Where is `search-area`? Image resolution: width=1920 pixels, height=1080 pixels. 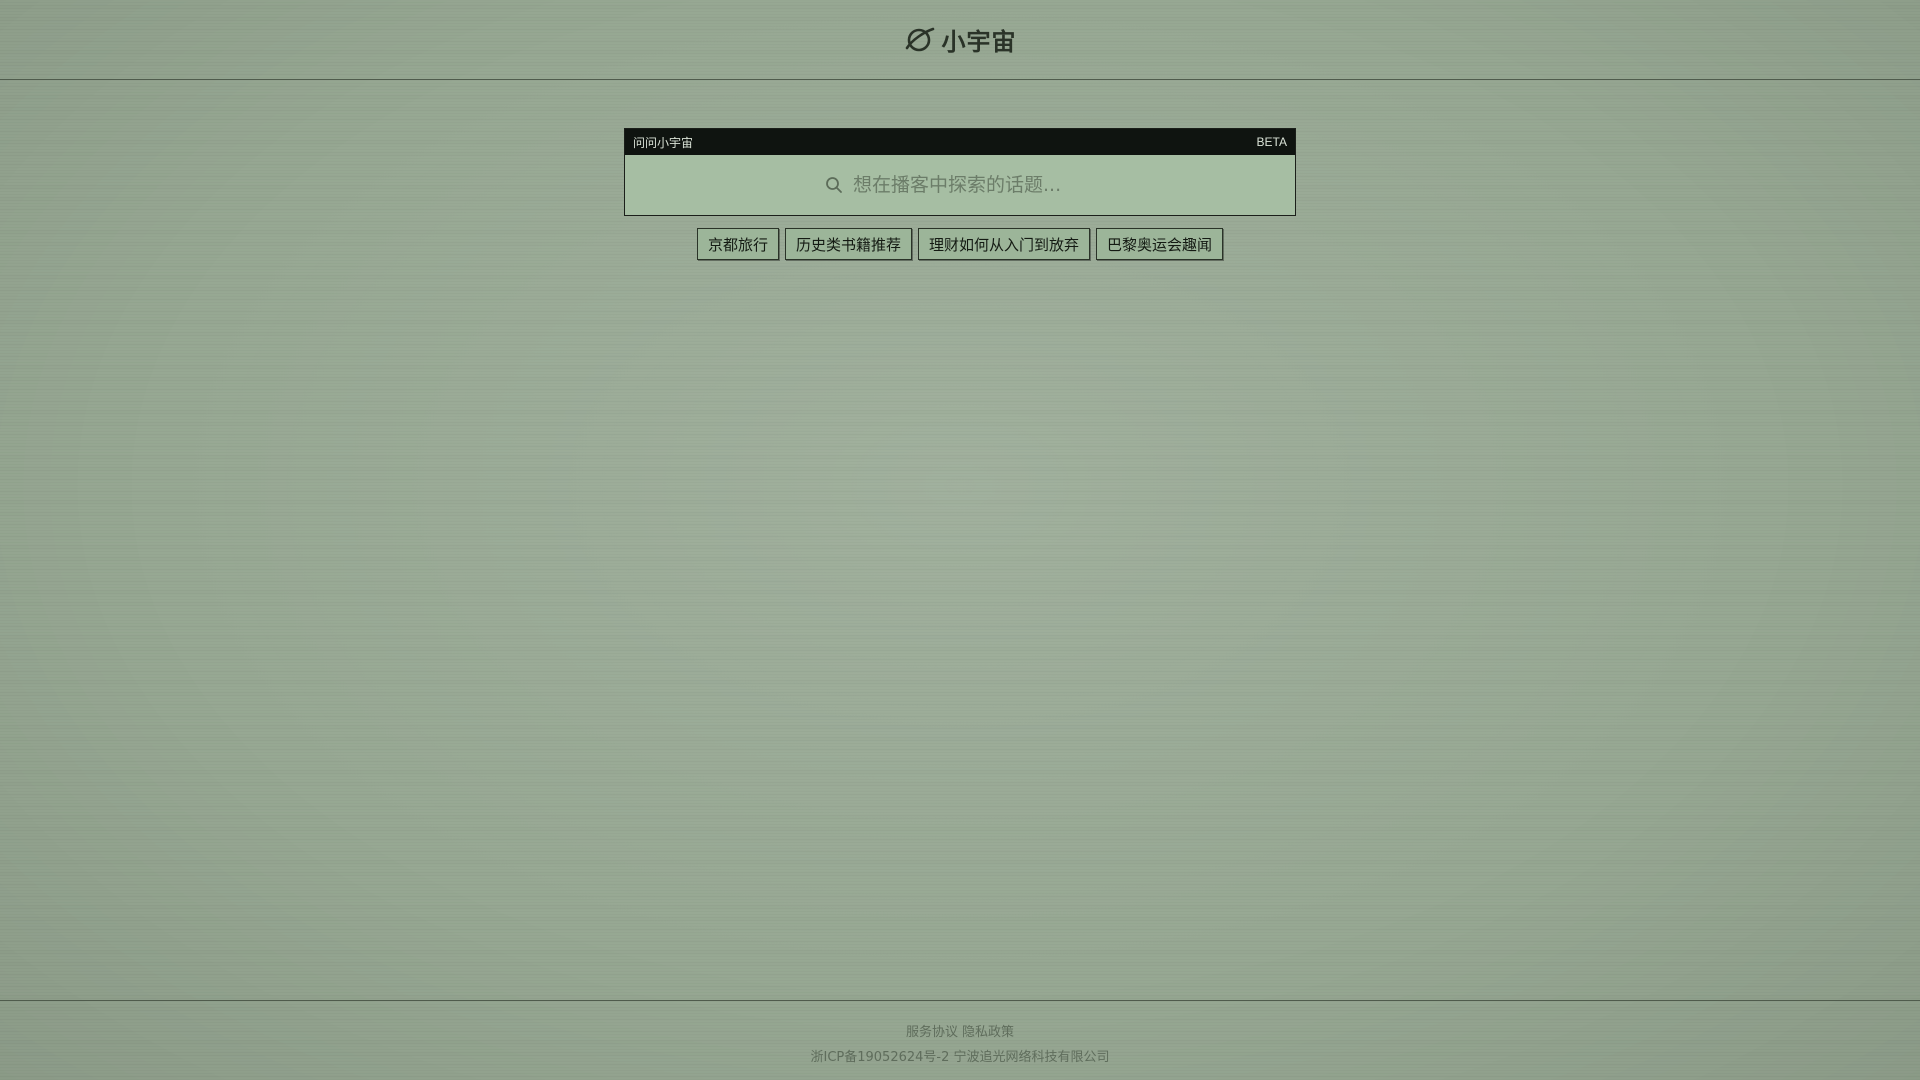 search-area is located at coordinates (960, 185).